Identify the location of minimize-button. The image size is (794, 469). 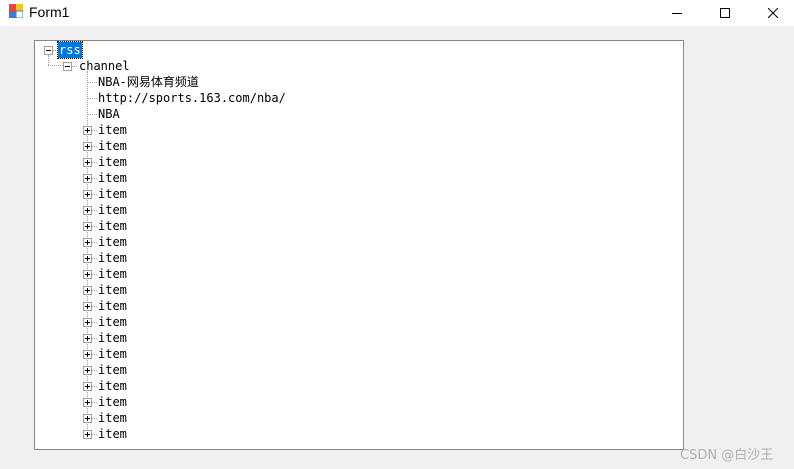
(677, 13).